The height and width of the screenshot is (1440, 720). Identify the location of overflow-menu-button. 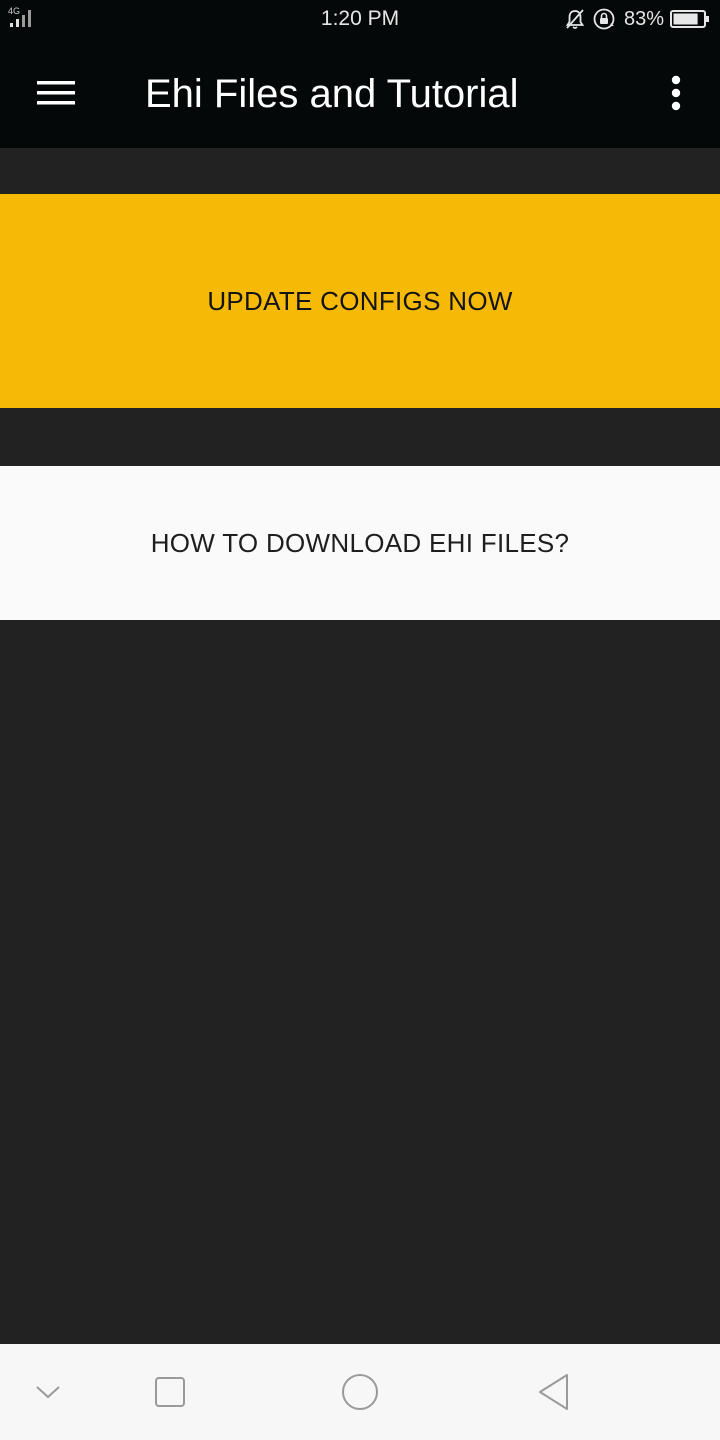
(676, 93).